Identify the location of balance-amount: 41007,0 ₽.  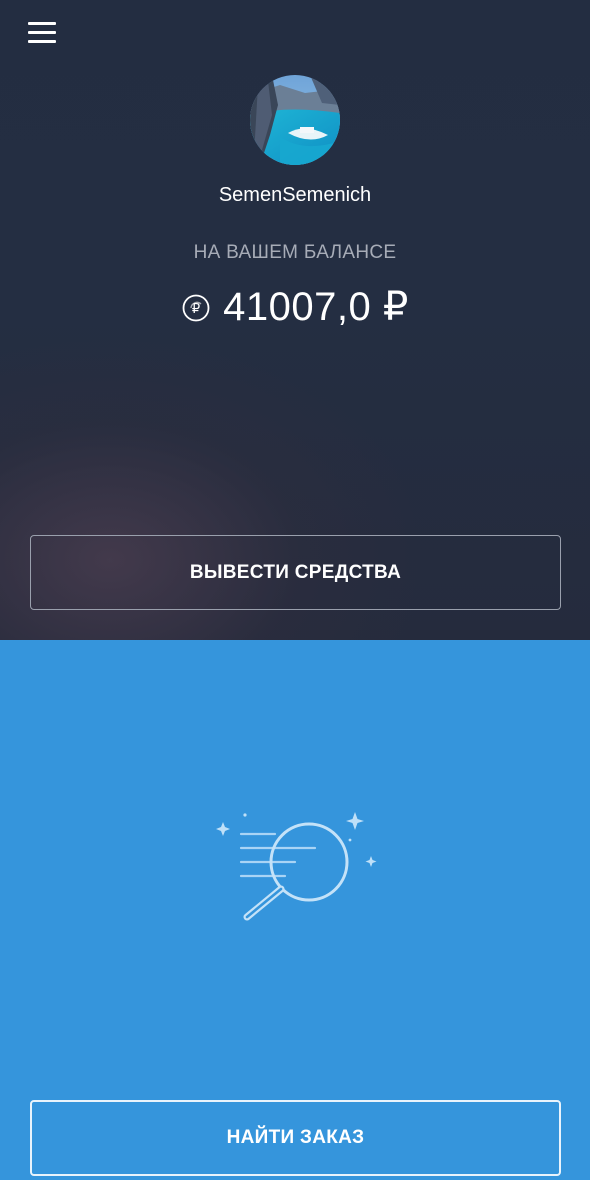
(316, 307).